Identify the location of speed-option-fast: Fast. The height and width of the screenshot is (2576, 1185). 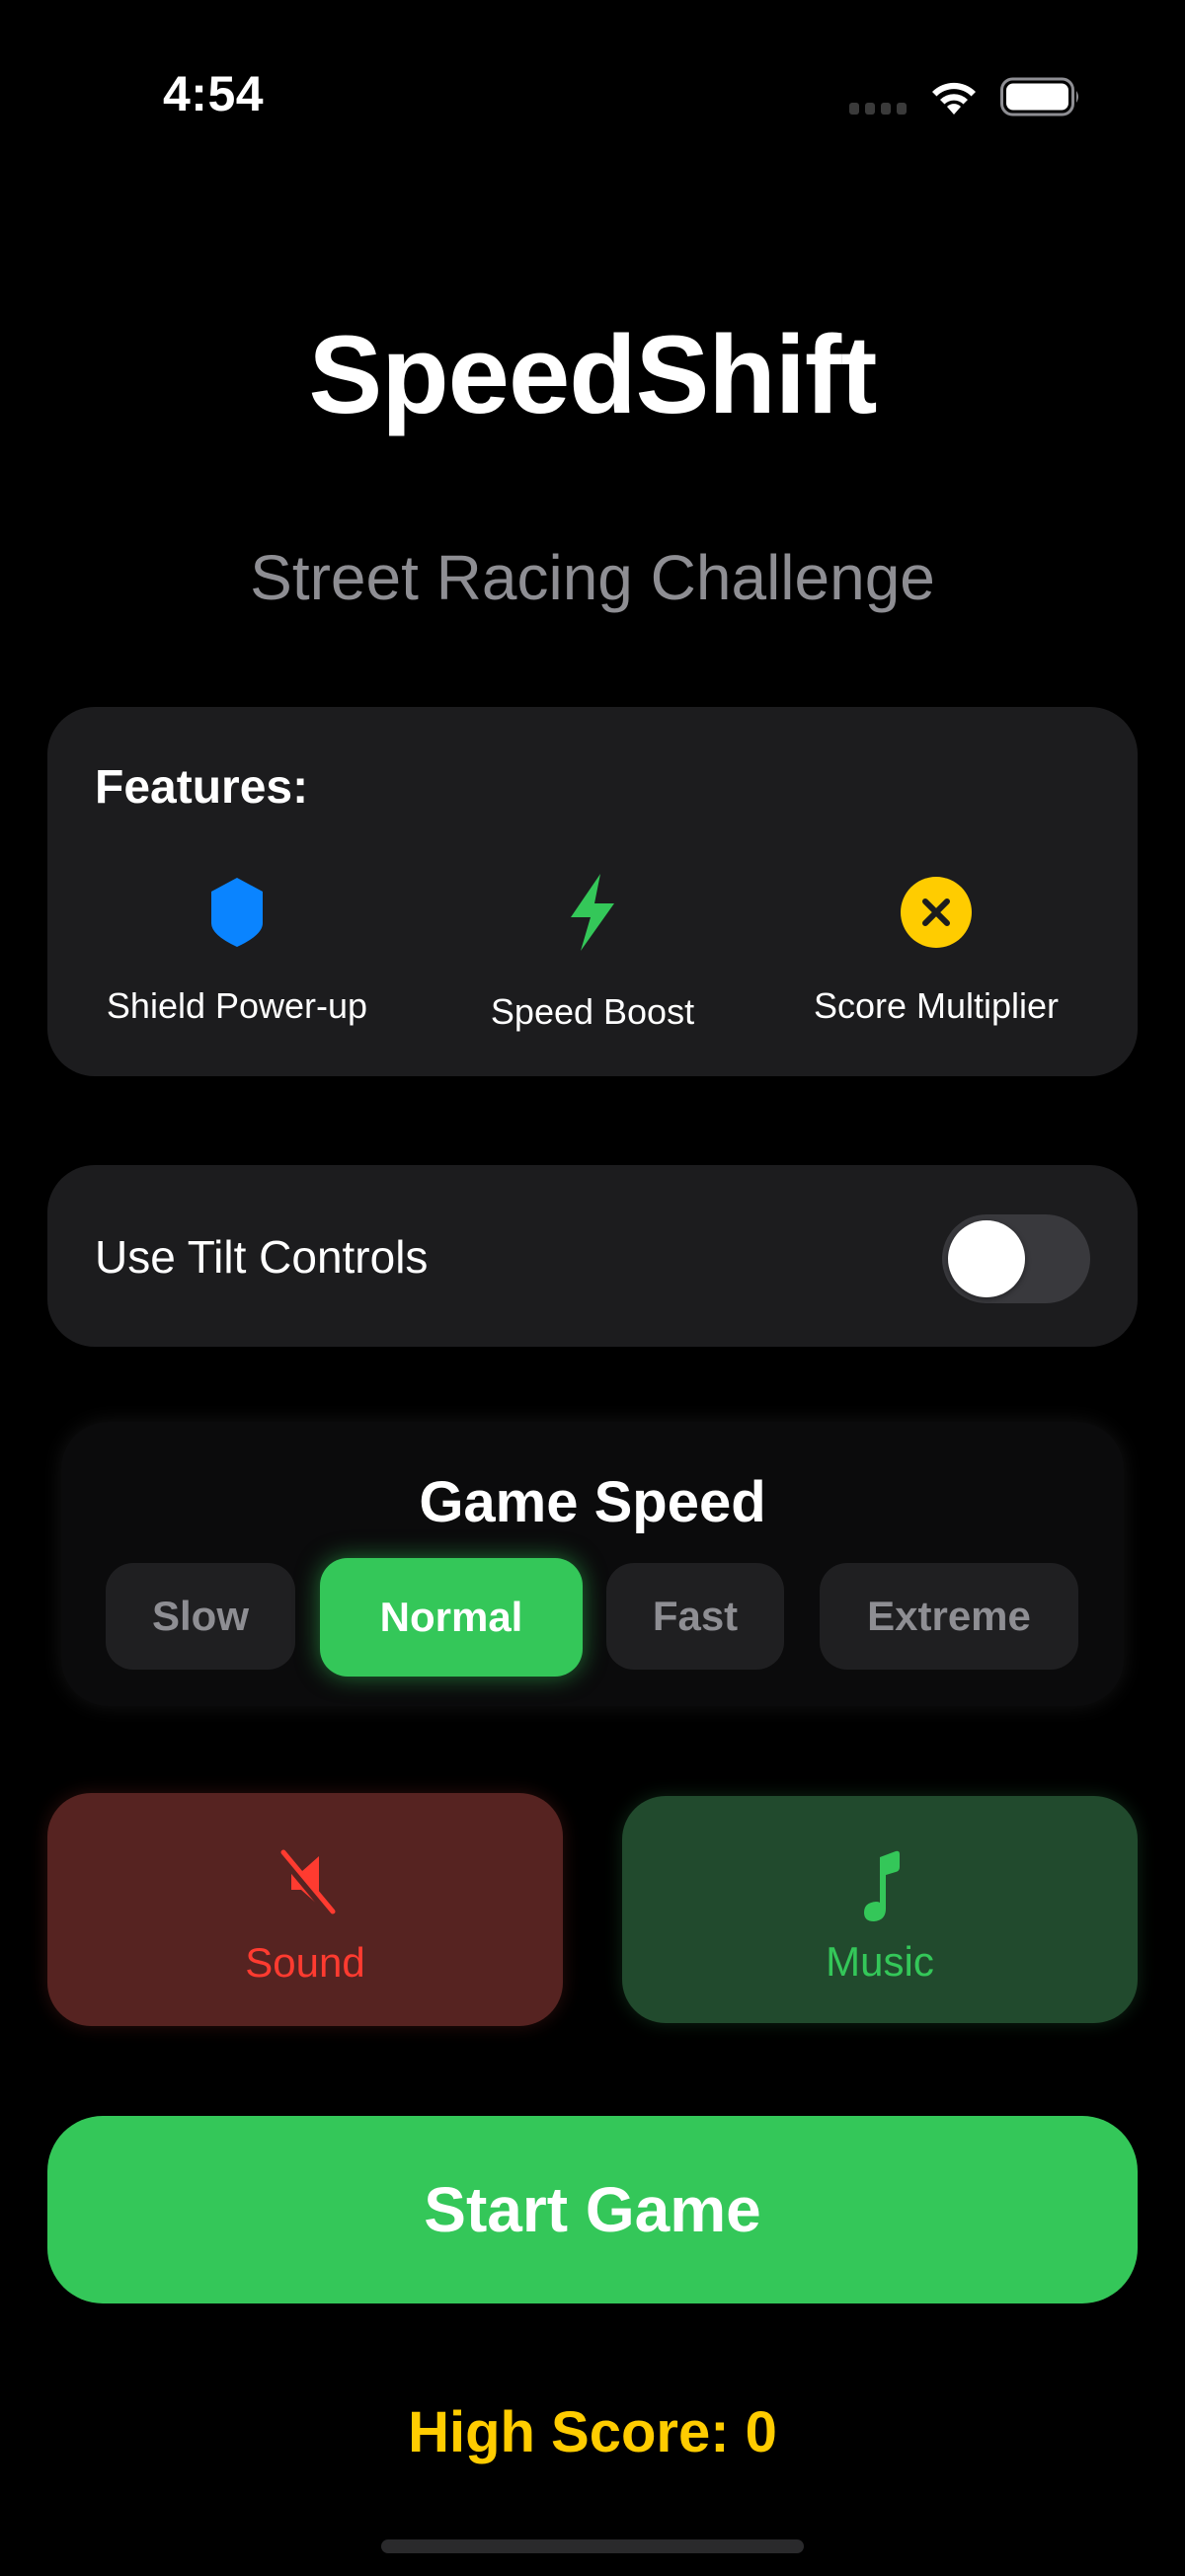
(695, 1616).